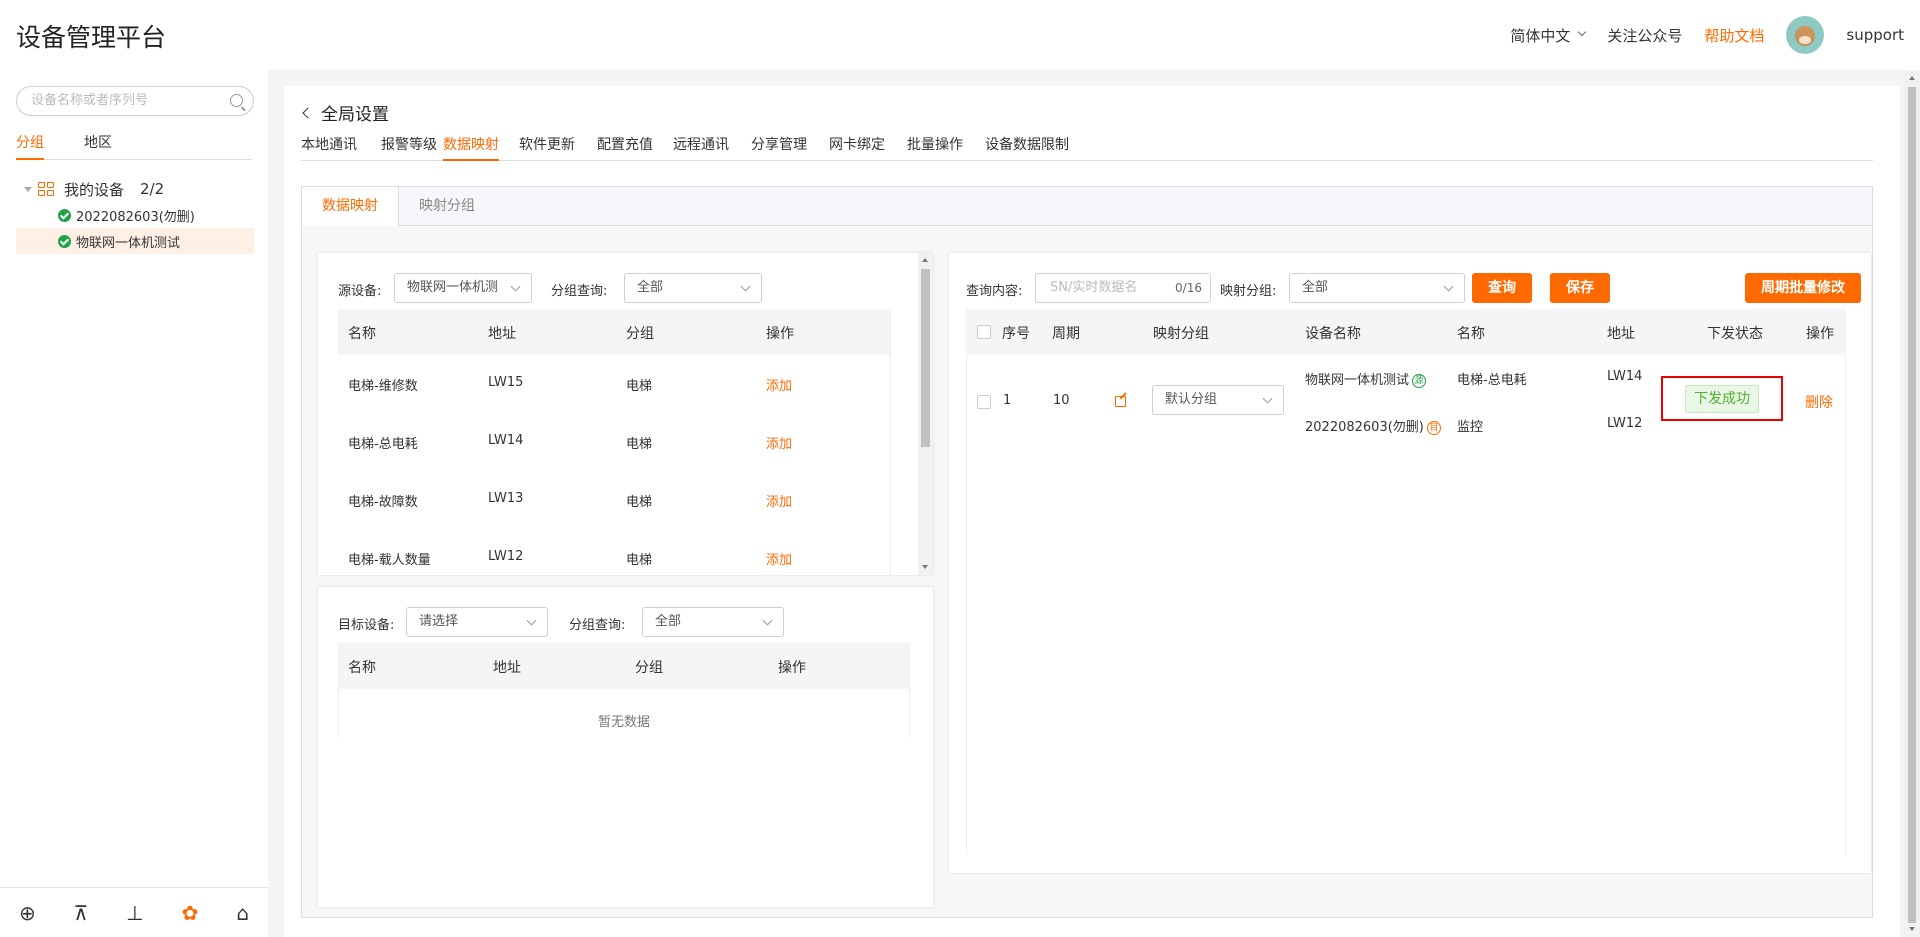 The width and height of the screenshot is (1920, 937). I want to click on source-scrollbar, so click(925, 414).